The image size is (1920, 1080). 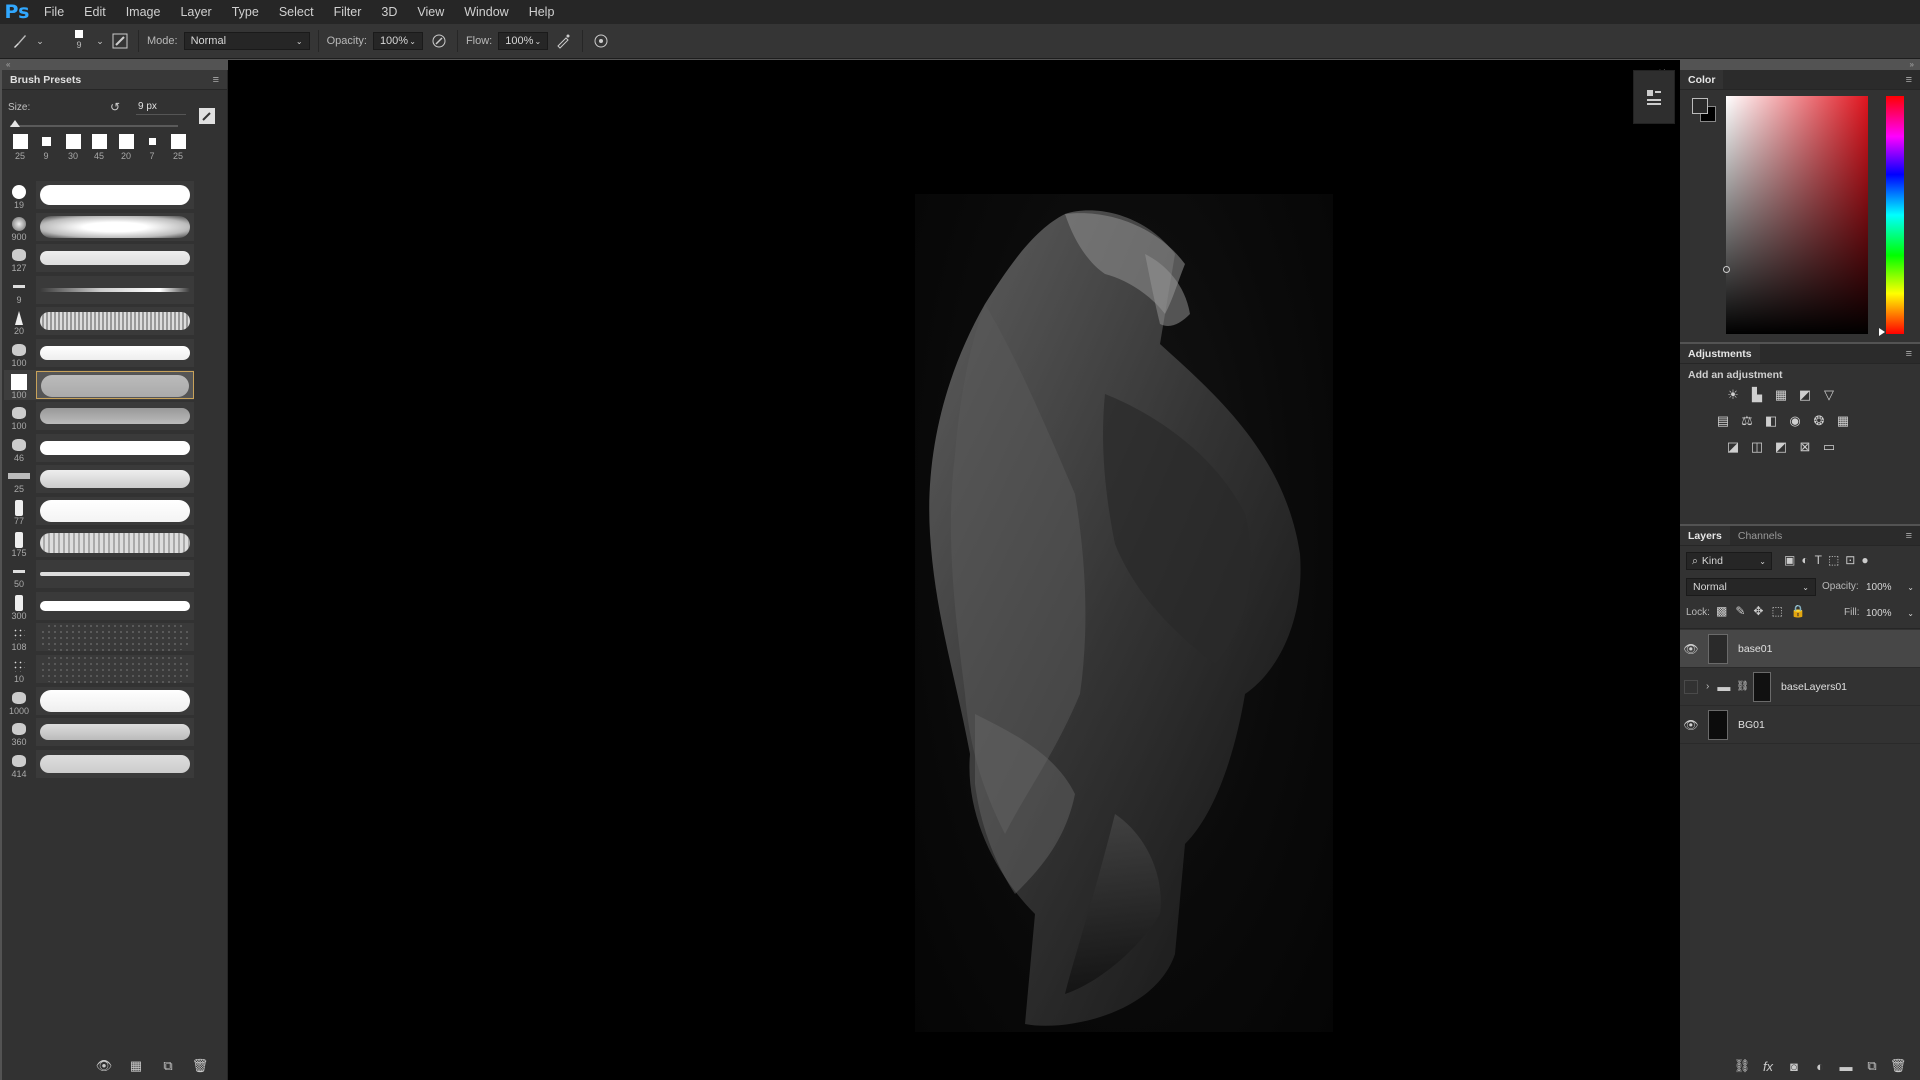 I want to click on menu-type: Type, so click(x=245, y=12).